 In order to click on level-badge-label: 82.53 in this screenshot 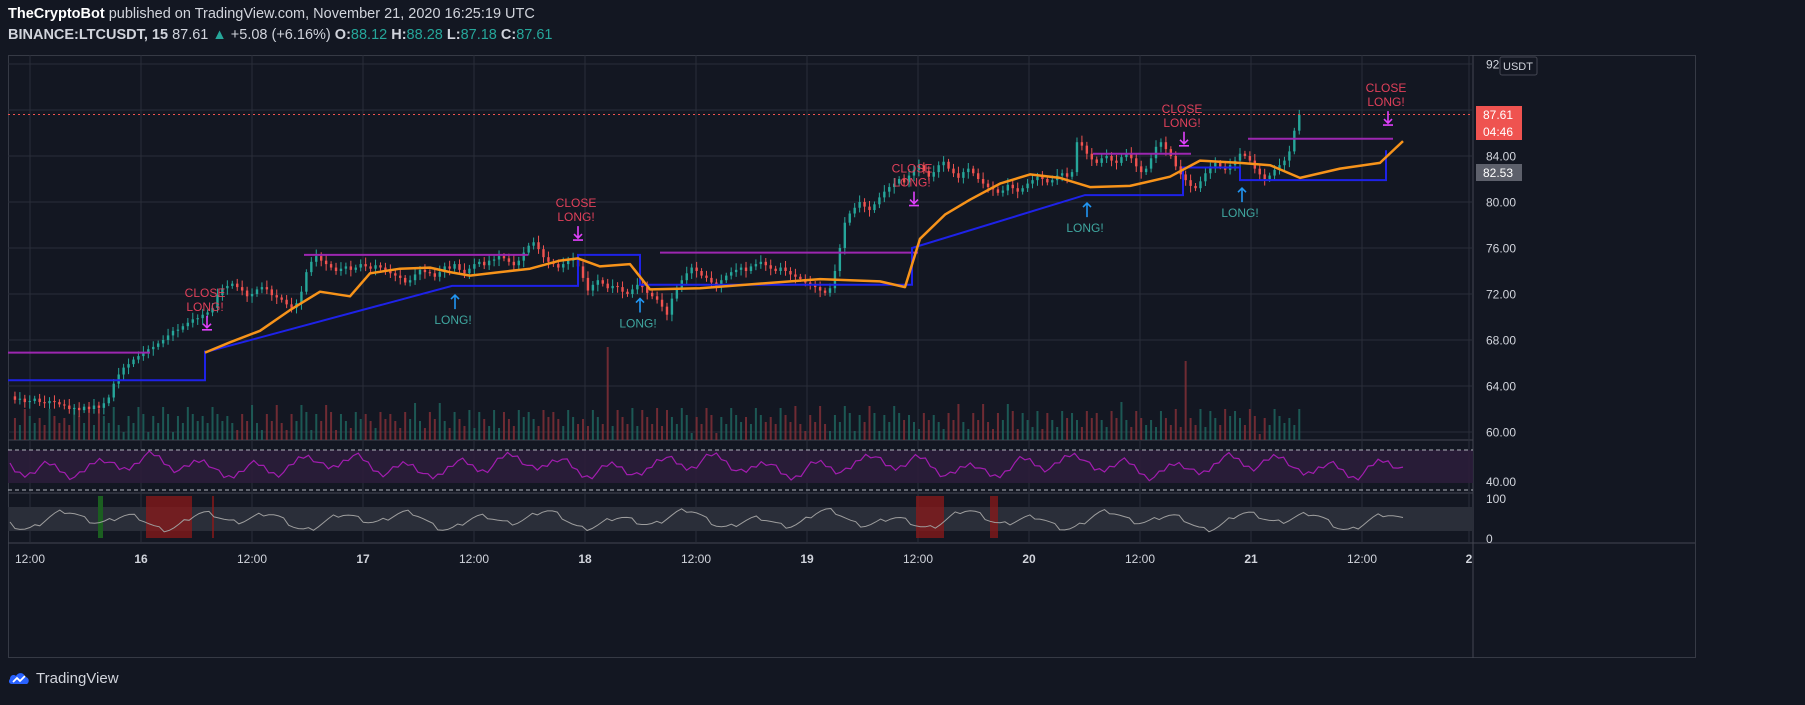, I will do `click(1498, 173)`.